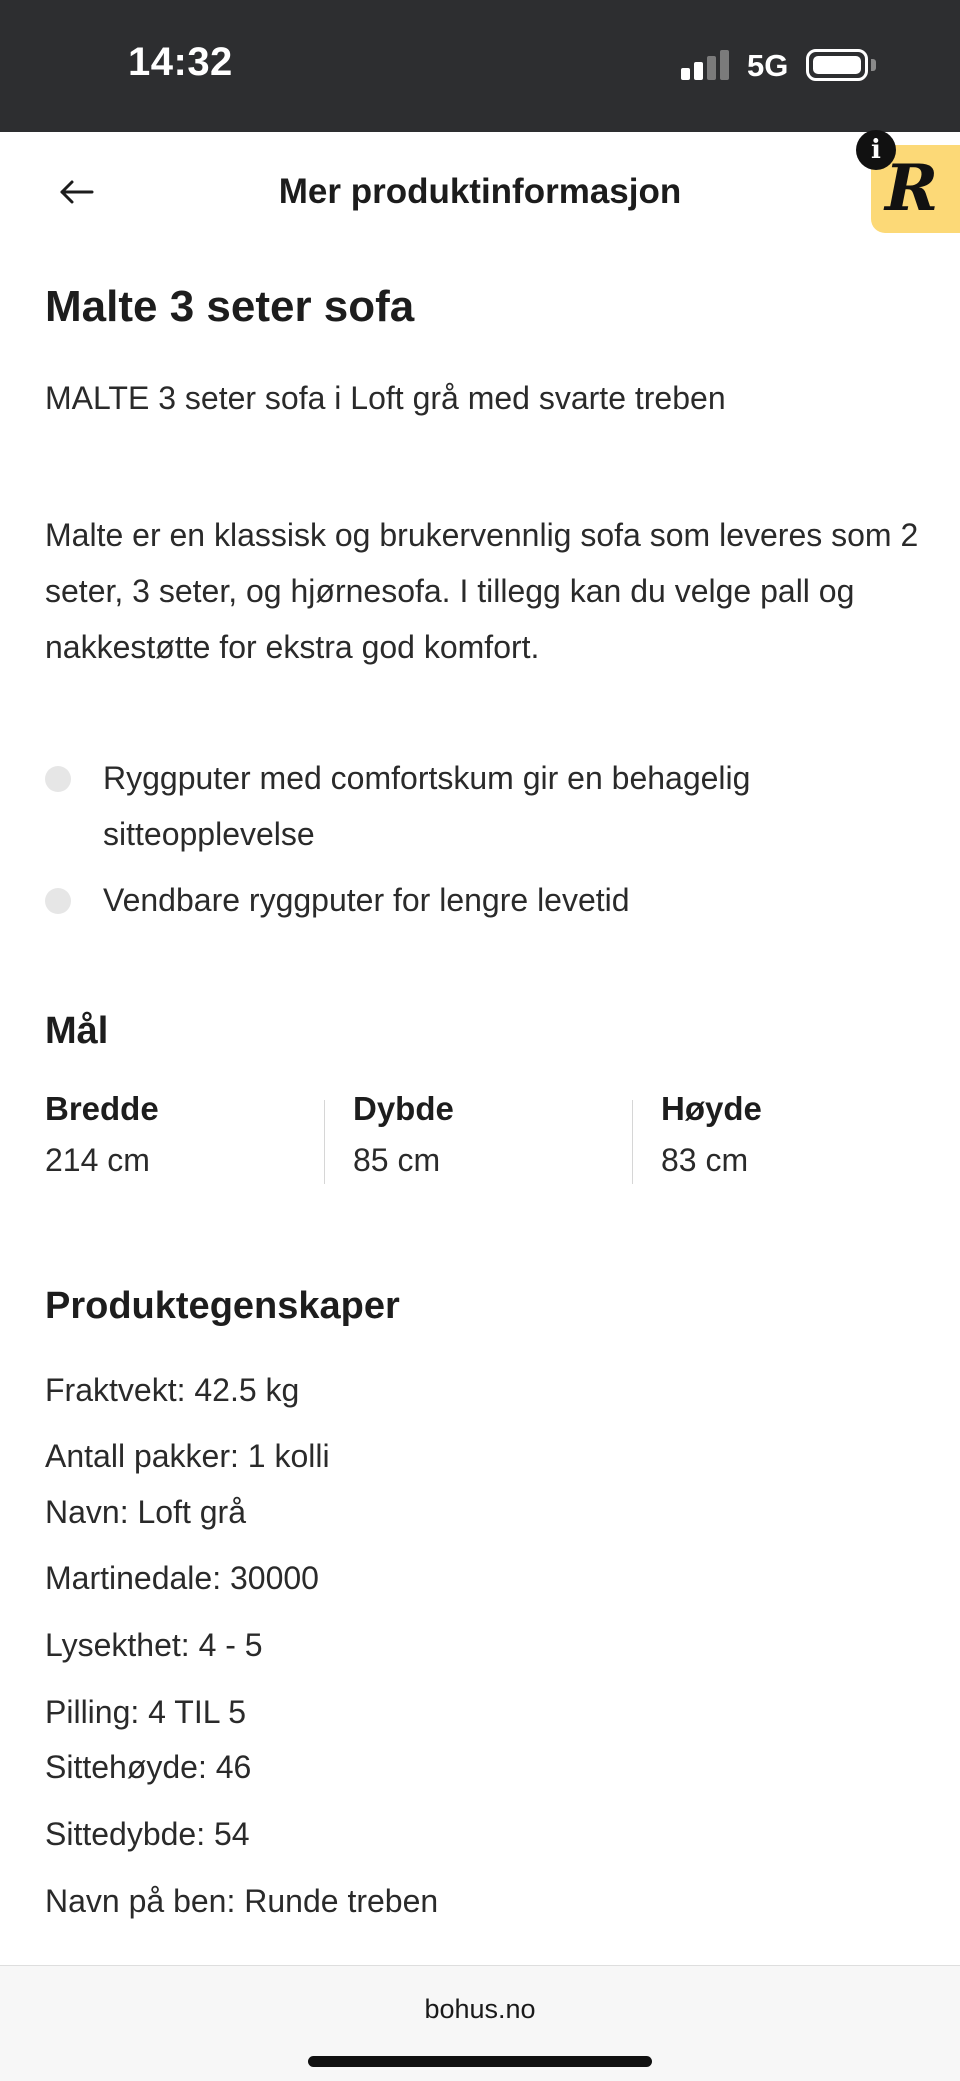 The height and width of the screenshot is (2081, 960). Describe the element at coordinates (180, 62) in the screenshot. I see `status-time: 14:32` at that location.